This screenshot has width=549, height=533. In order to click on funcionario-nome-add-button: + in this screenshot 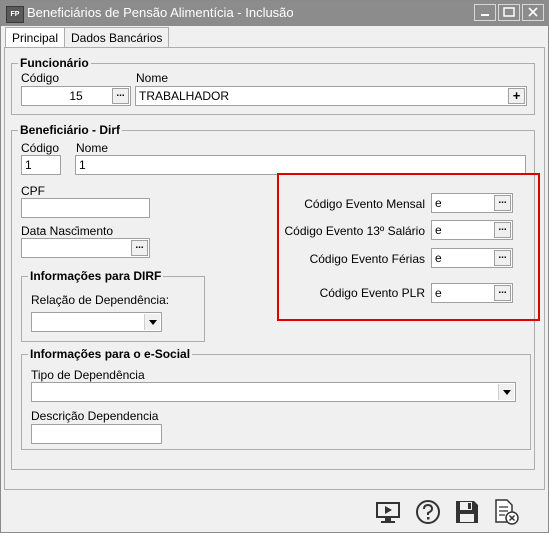, I will do `click(516, 96)`.